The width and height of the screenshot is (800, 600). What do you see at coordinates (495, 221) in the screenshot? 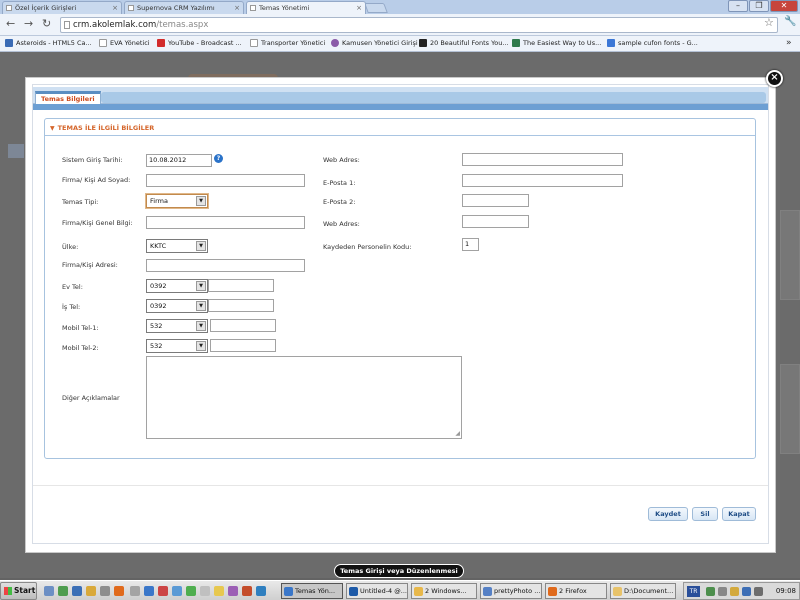
I see `website-2-input` at bounding box center [495, 221].